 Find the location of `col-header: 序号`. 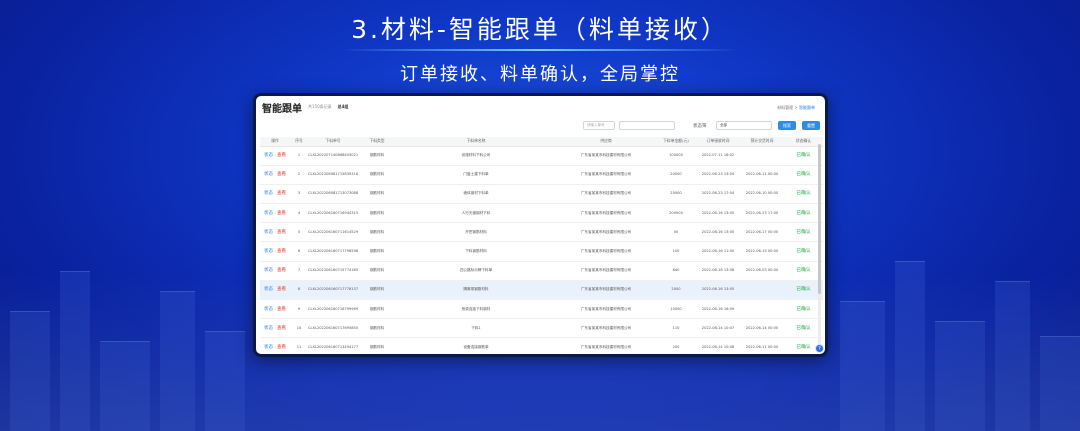

col-header: 序号 is located at coordinates (299, 142).